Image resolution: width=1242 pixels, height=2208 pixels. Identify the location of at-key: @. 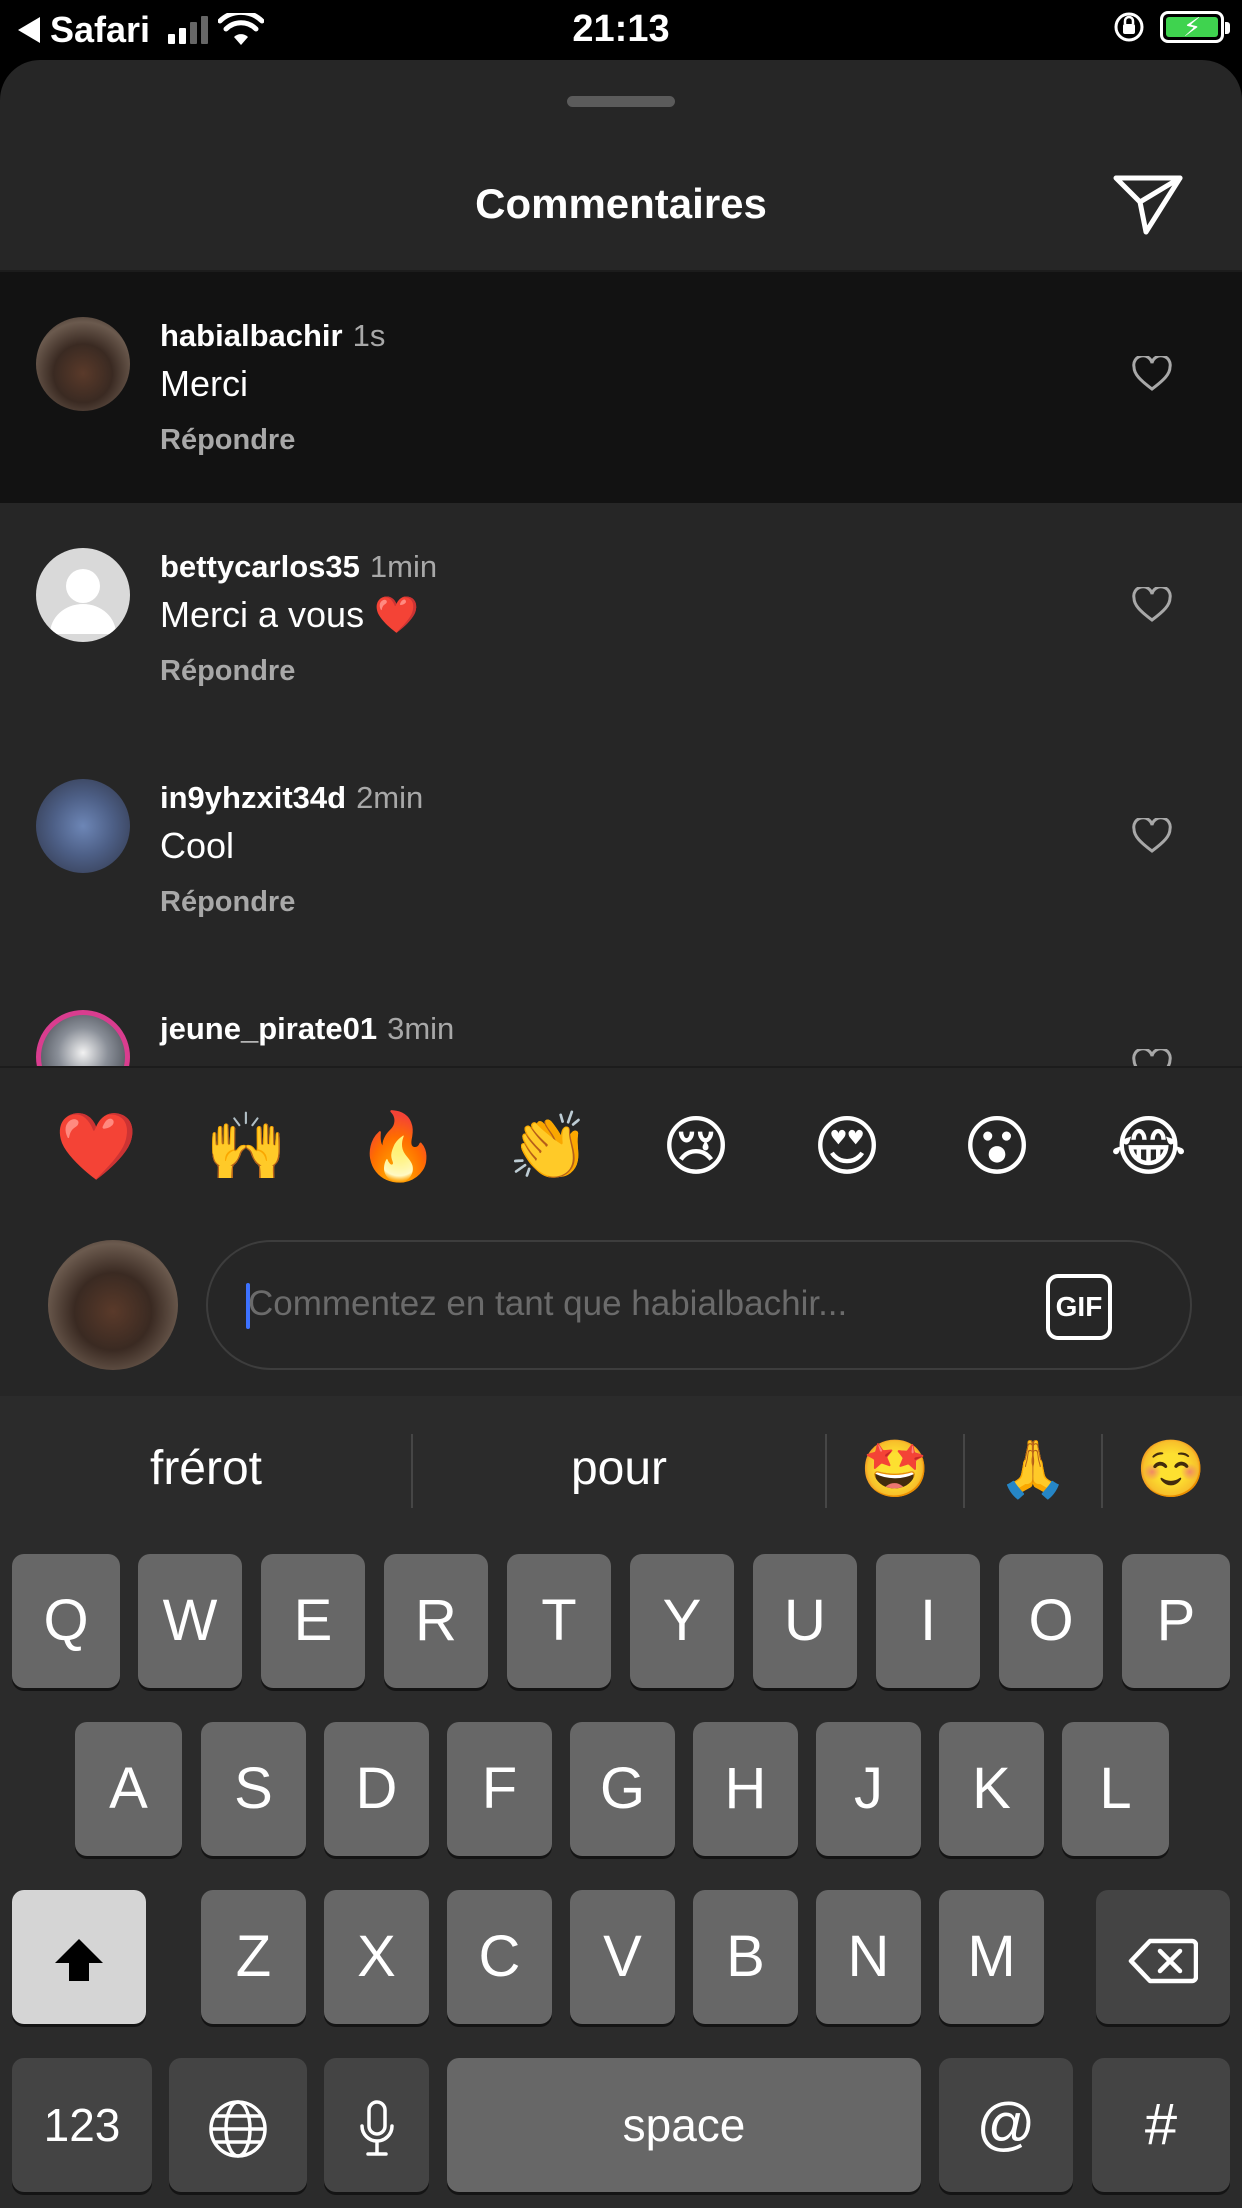
(1006, 2125).